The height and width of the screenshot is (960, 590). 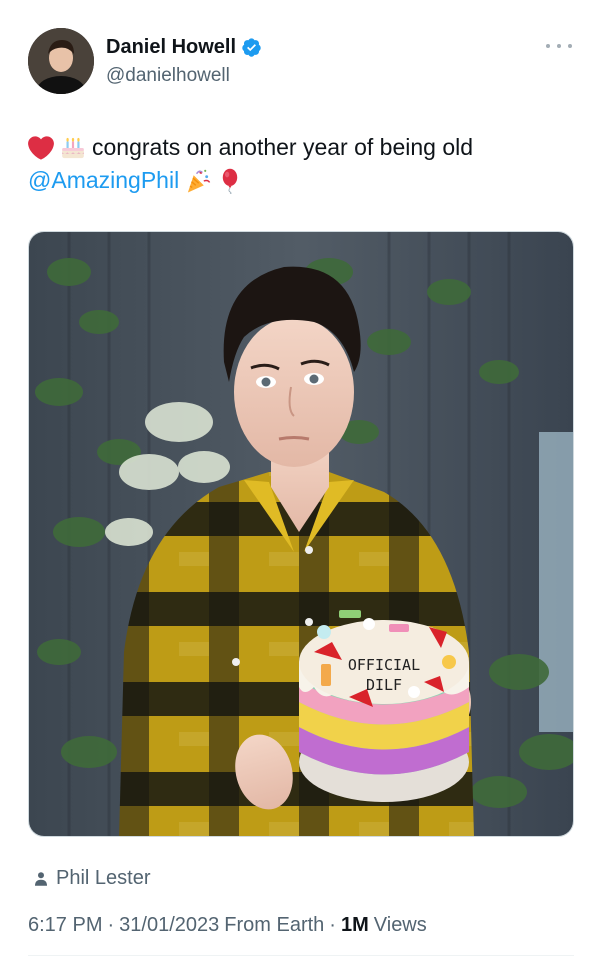 I want to click on verified-badge-icon, so click(x=251, y=47).